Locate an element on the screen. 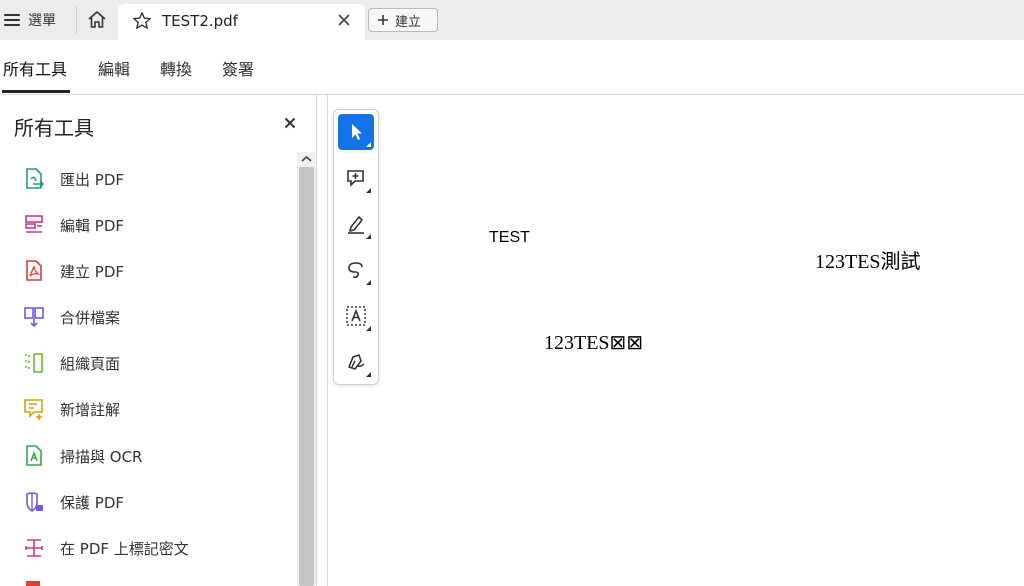  combine-files-icon is located at coordinates (34, 317).